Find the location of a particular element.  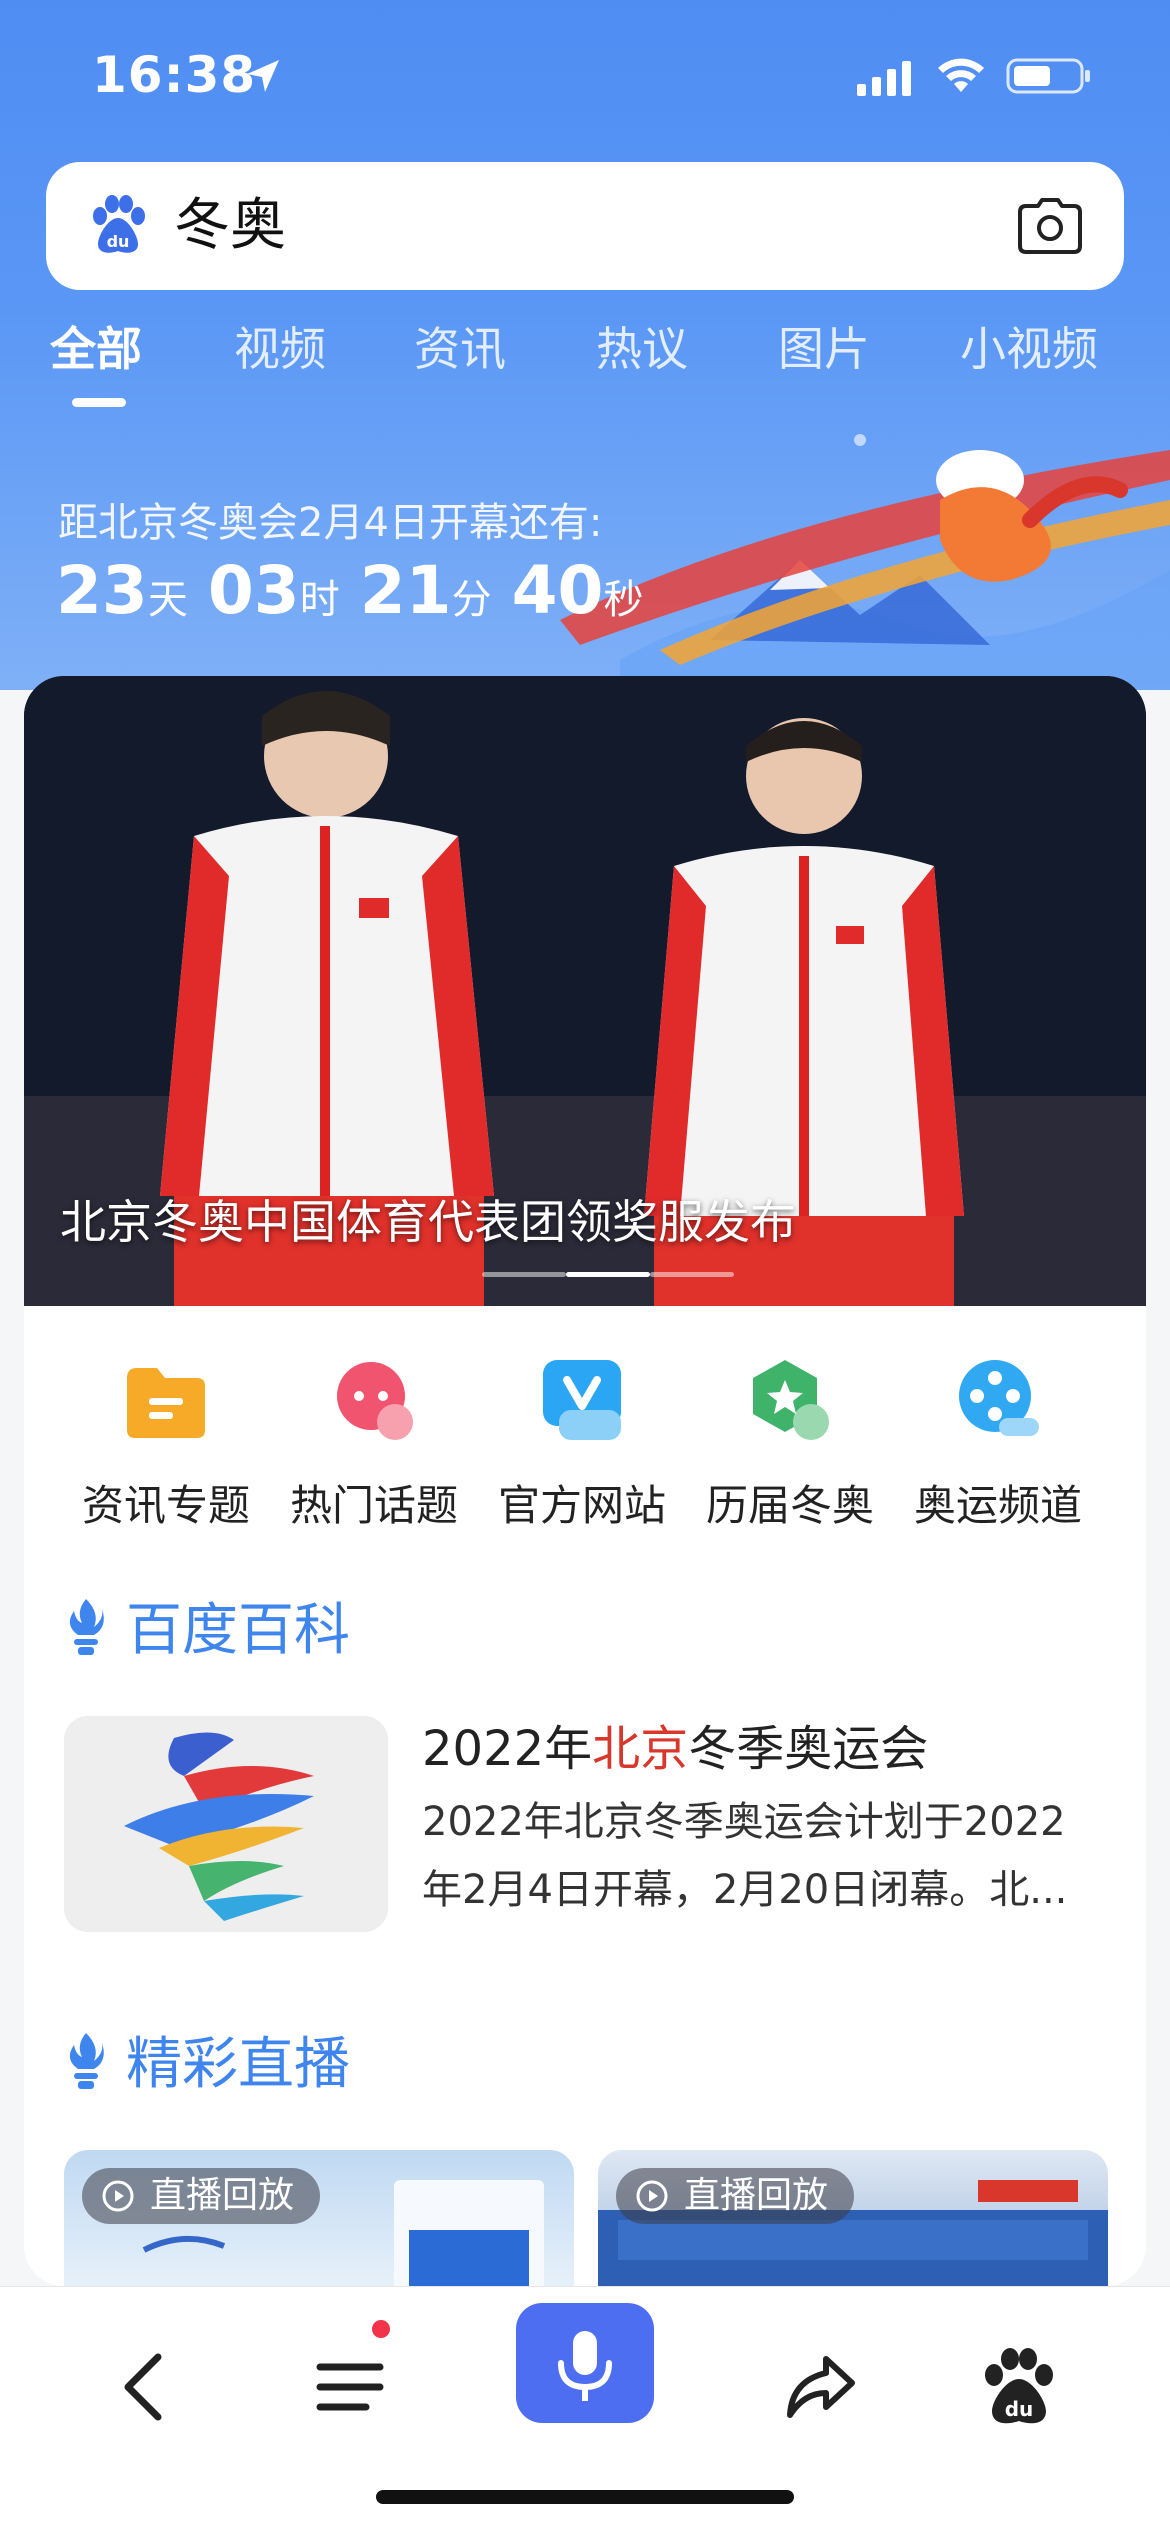

home-indicator is located at coordinates (585, 2497).